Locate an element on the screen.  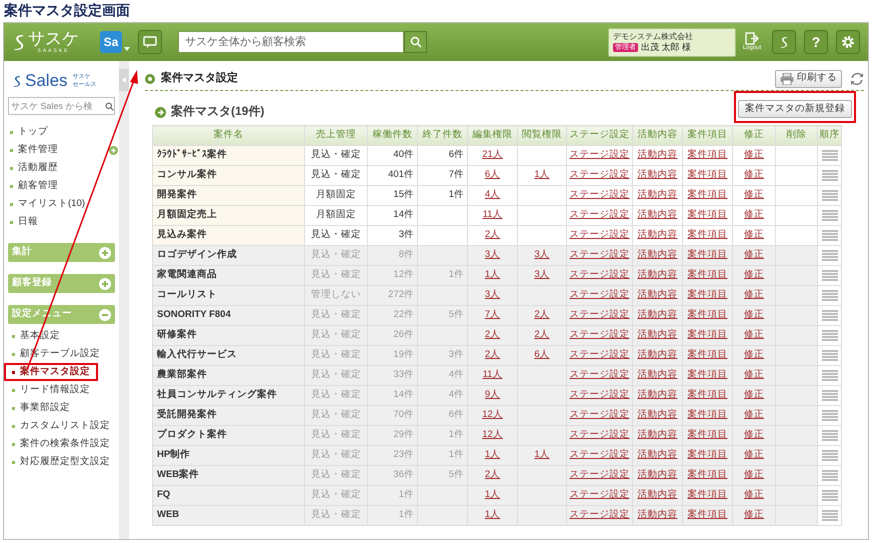
edit-permission-link: 9人 is located at coordinates (492, 394).